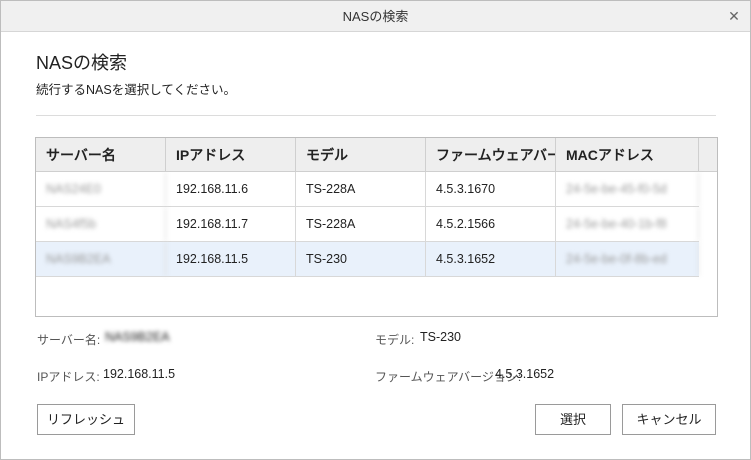 This screenshot has height=460, width=751. I want to click on cell-mac-address: 24-5e-be-45-f0-5d, so click(627, 189).